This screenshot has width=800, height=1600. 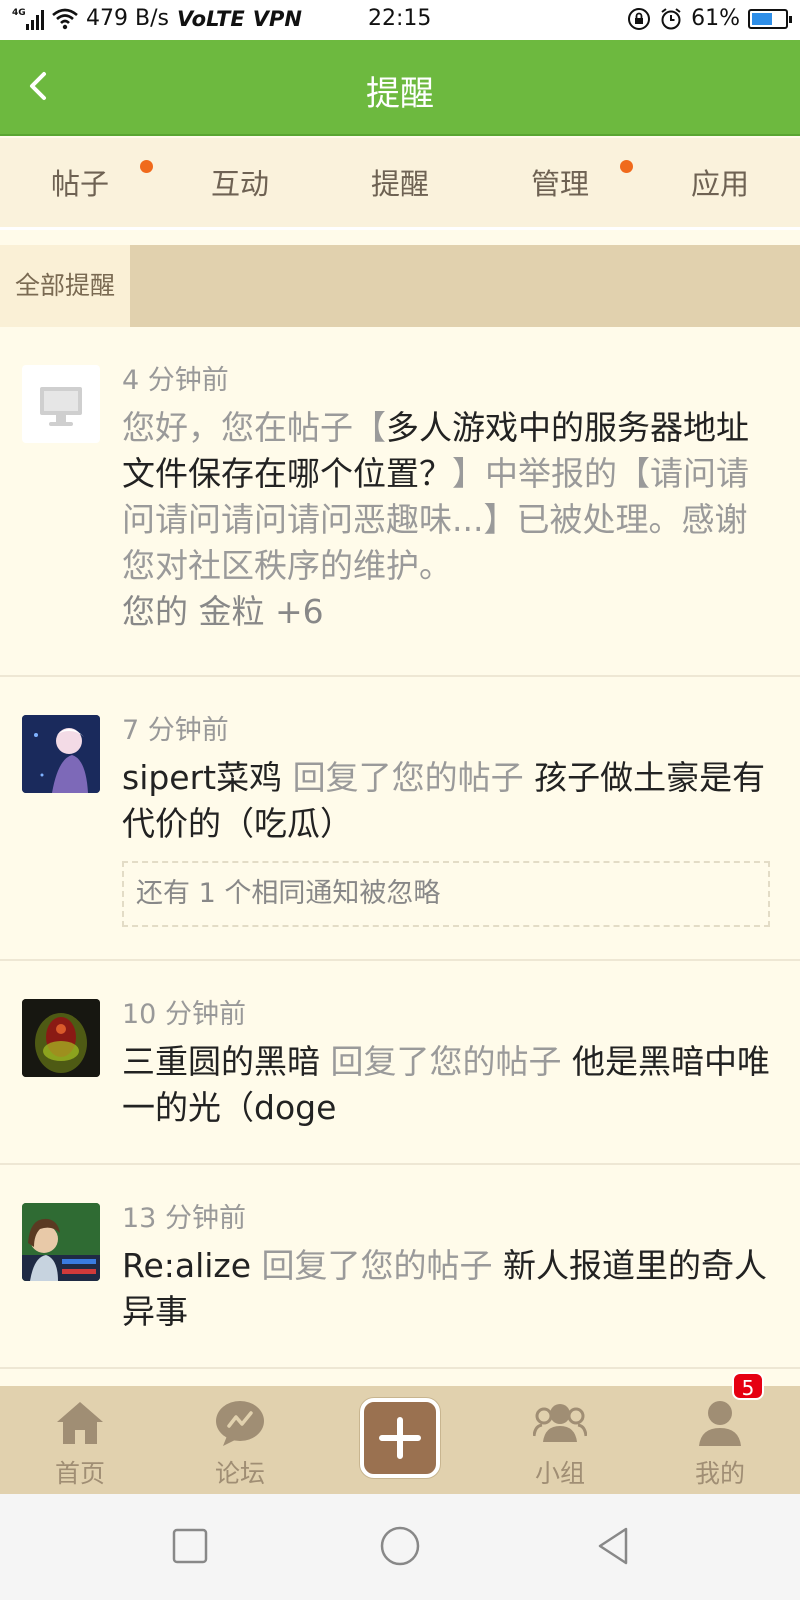 What do you see at coordinates (65, 18) in the screenshot?
I see `wifi-icon` at bounding box center [65, 18].